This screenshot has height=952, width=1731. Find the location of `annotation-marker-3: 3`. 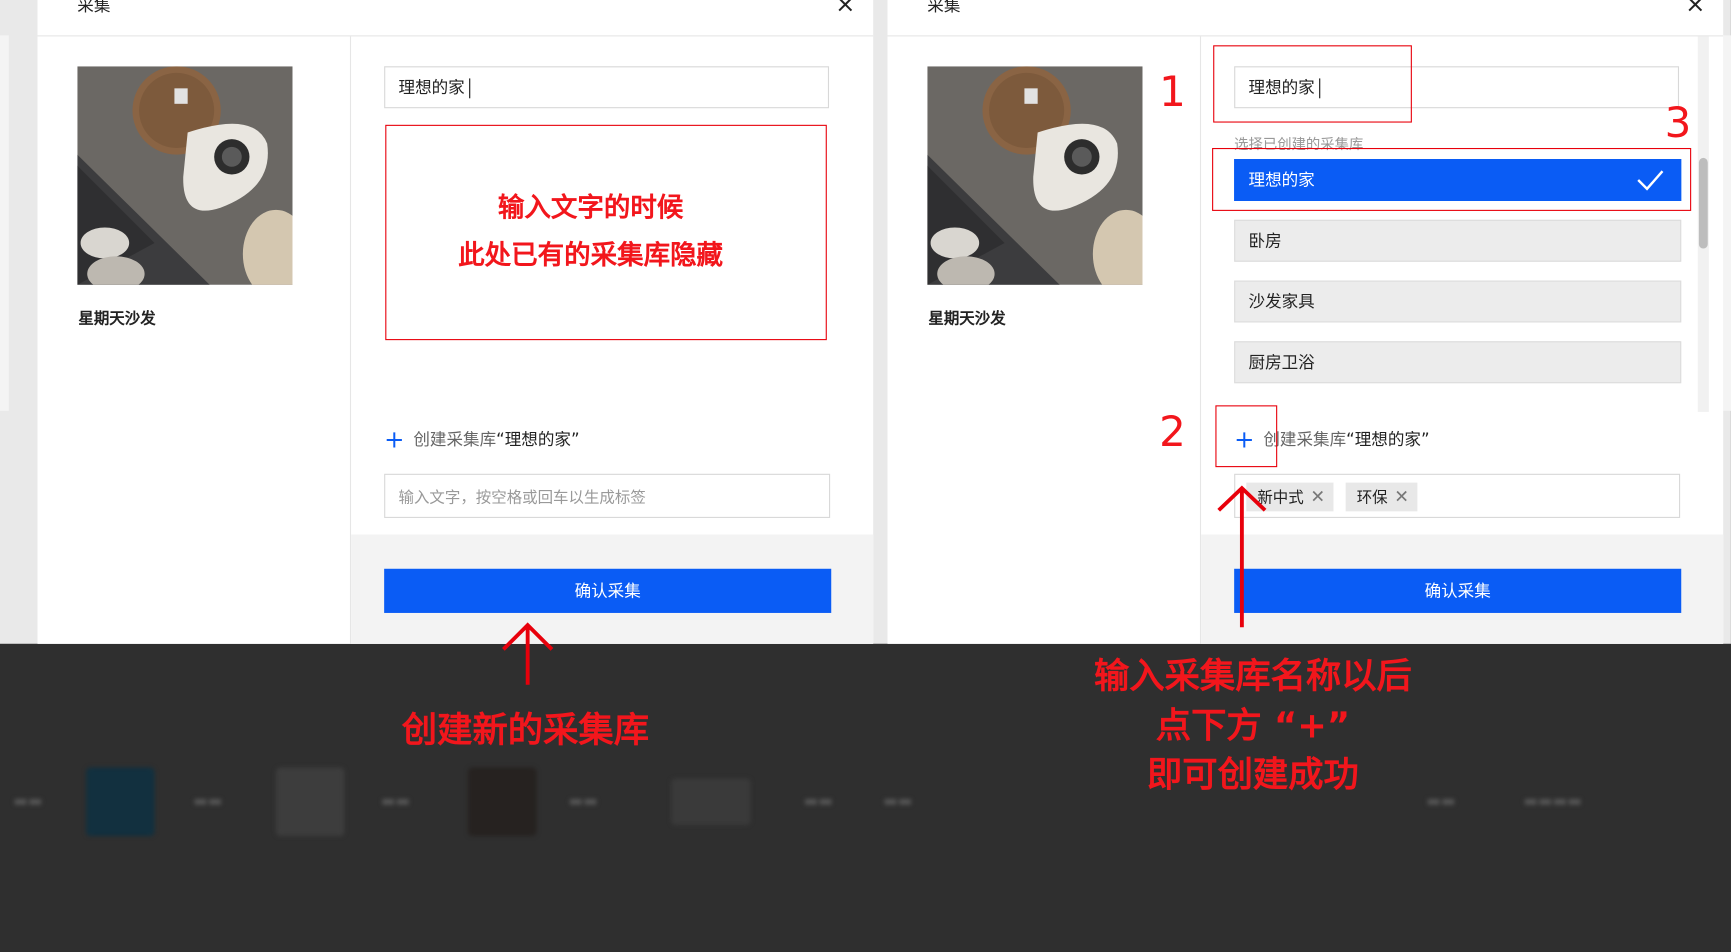

annotation-marker-3: 3 is located at coordinates (1678, 122).